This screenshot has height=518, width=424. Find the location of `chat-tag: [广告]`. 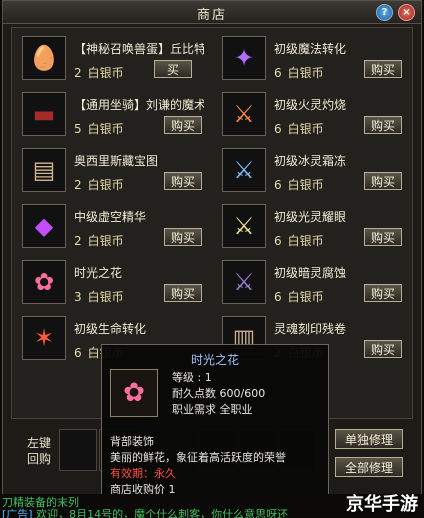

chat-tag: [广告] is located at coordinates (17, 513).